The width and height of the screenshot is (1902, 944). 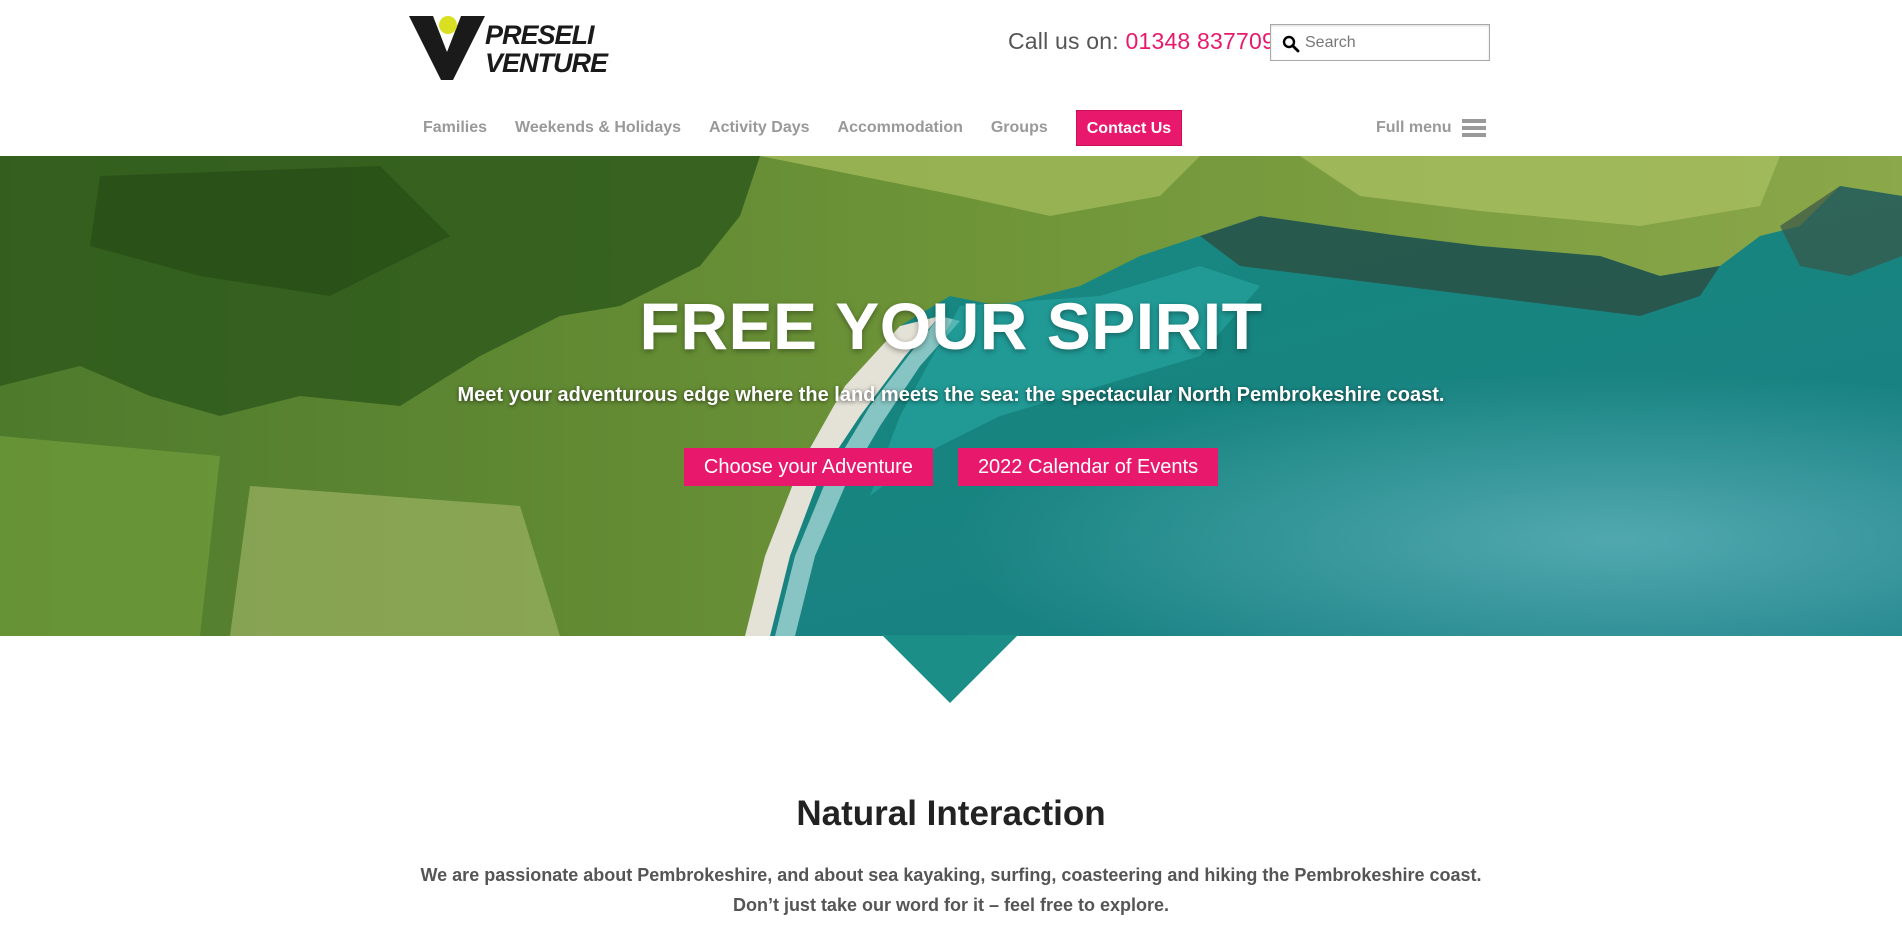 I want to click on preseli-venture-logo: PRESELI VENTURE, so click(x=512, y=48).